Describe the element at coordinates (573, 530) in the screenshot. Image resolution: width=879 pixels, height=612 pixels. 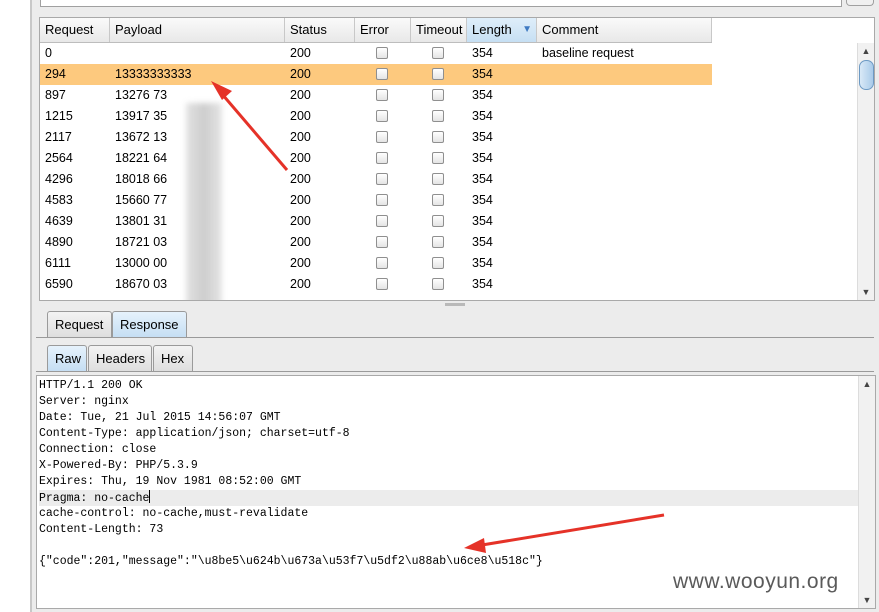
I see `arrow-to-response-body` at that location.